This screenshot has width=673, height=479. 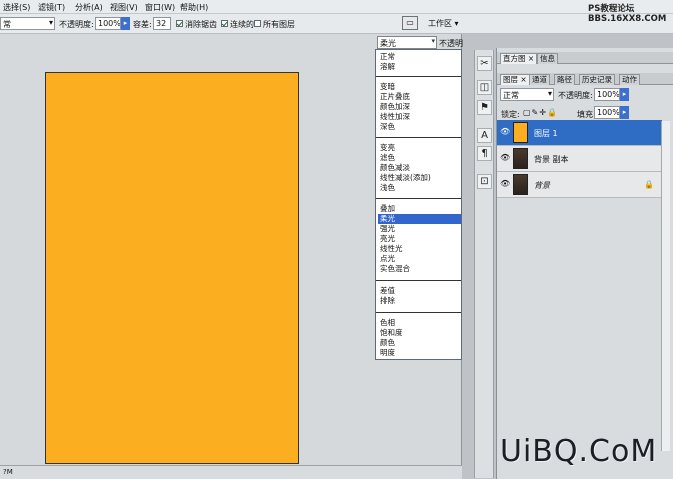 What do you see at coordinates (585, 58) in the screenshot?
I see `histogram-tab-bar: 直方图 × 信息` at bounding box center [585, 58].